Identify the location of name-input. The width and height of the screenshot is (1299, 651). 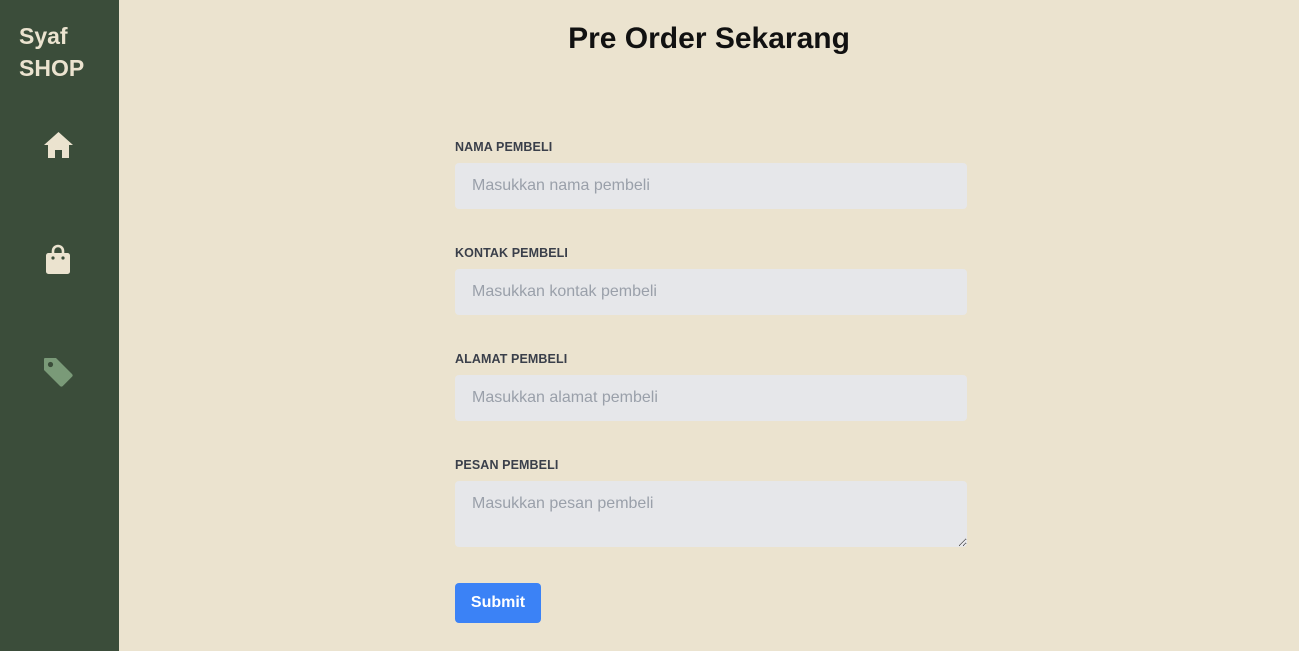
(711, 186).